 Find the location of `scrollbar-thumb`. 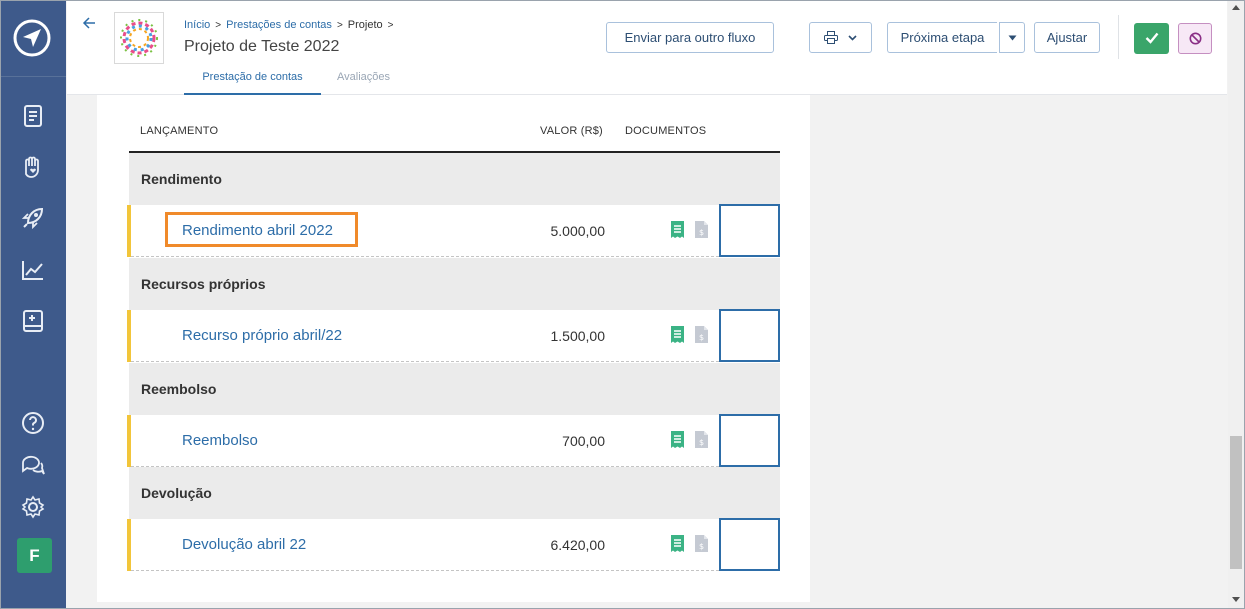

scrollbar-thumb is located at coordinates (1236, 502).